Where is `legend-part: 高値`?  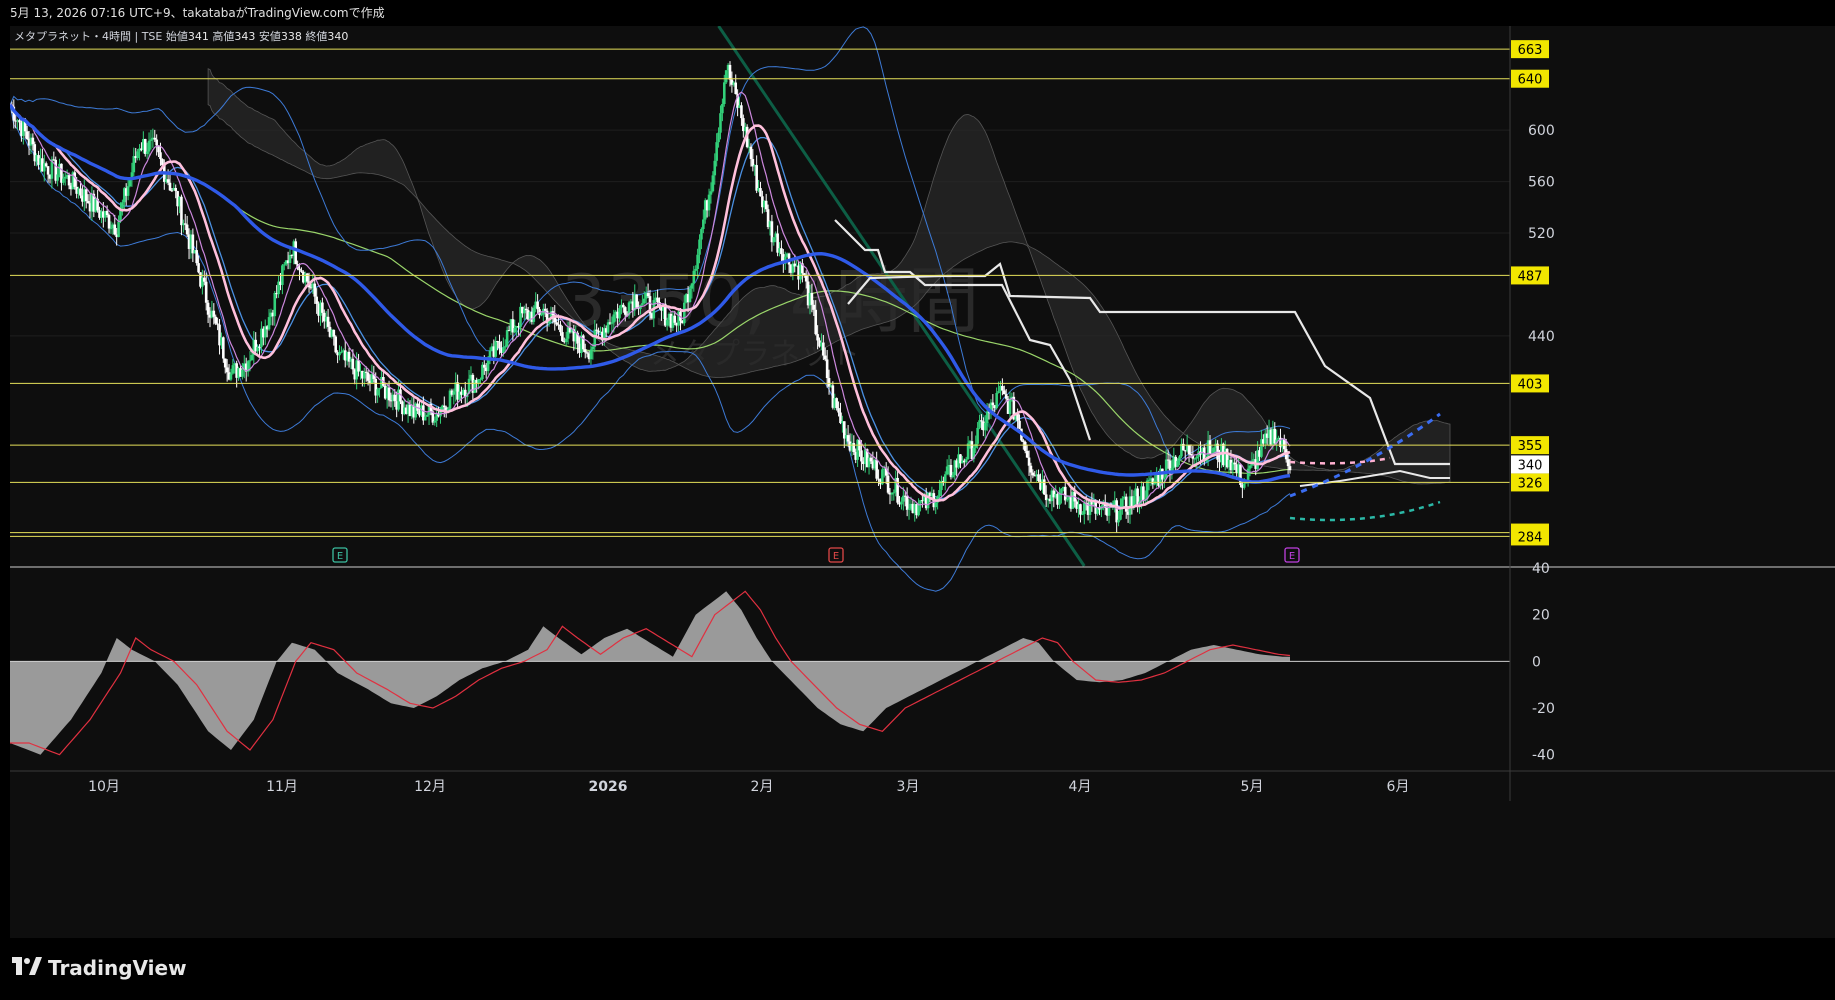 legend-part: 高値 is located at coordinates (222, 36).